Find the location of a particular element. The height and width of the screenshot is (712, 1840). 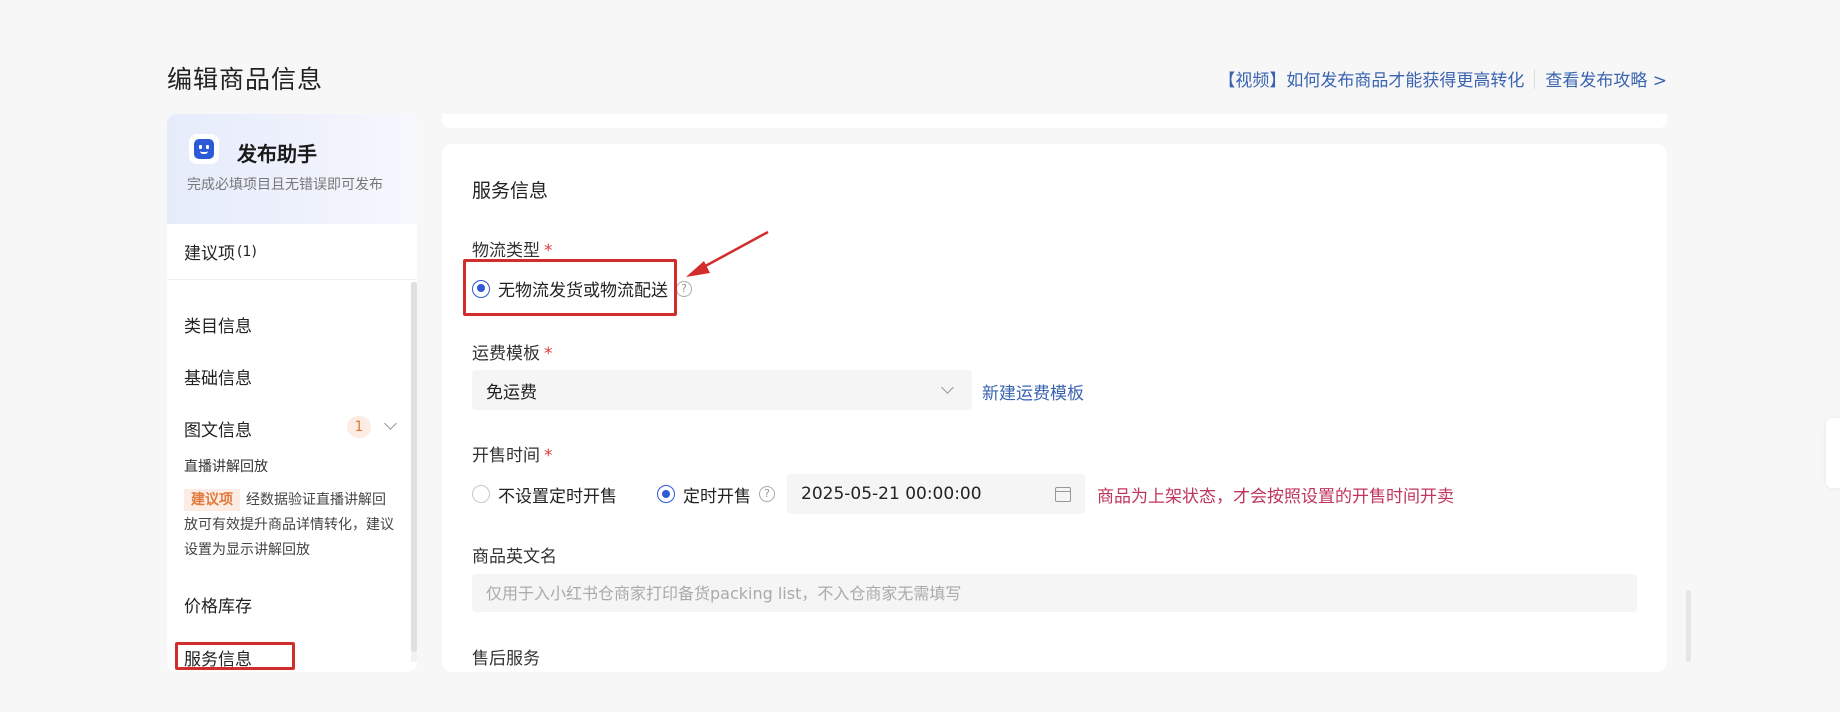

sidebar-item-price-stock: 价格库存 is located at coordinates (218, 604).